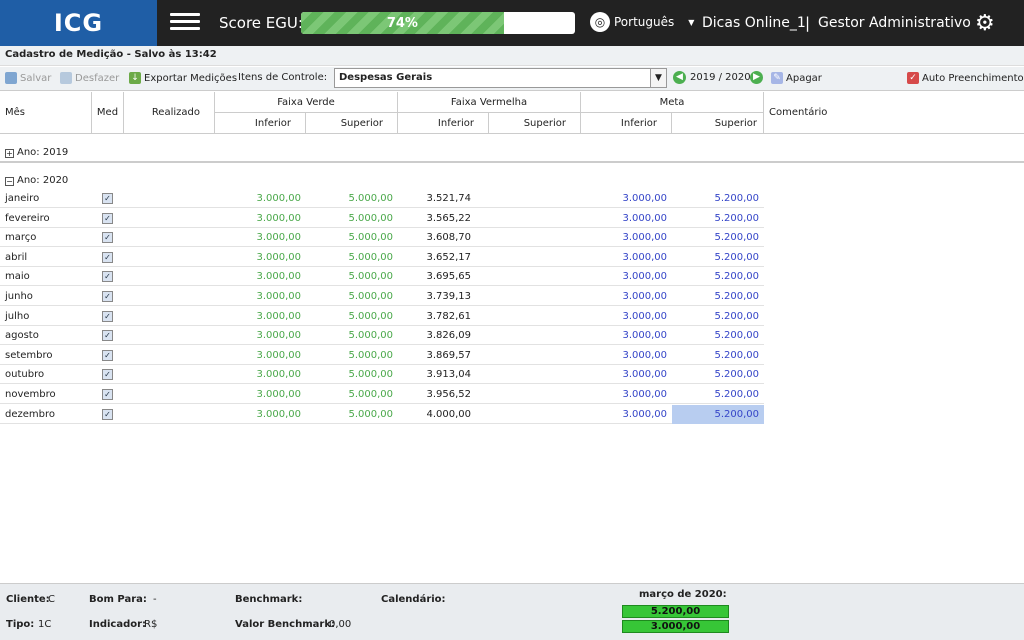  I want to click on gear-icon: ⚙, so click(985, 23).